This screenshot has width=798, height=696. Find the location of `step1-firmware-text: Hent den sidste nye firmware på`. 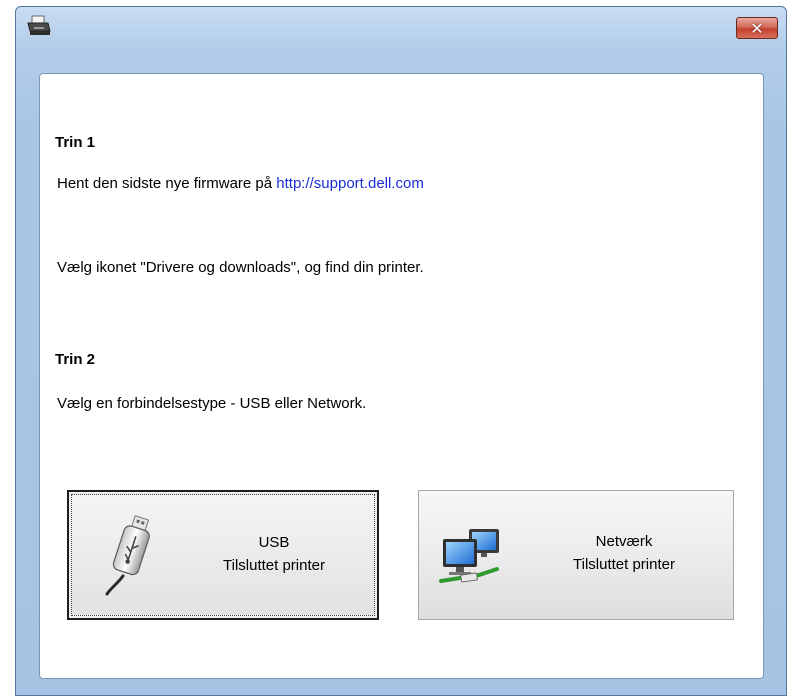

step1-firmware-text: Hent den sidste nye firmware på is located at coordinates (167, 183).